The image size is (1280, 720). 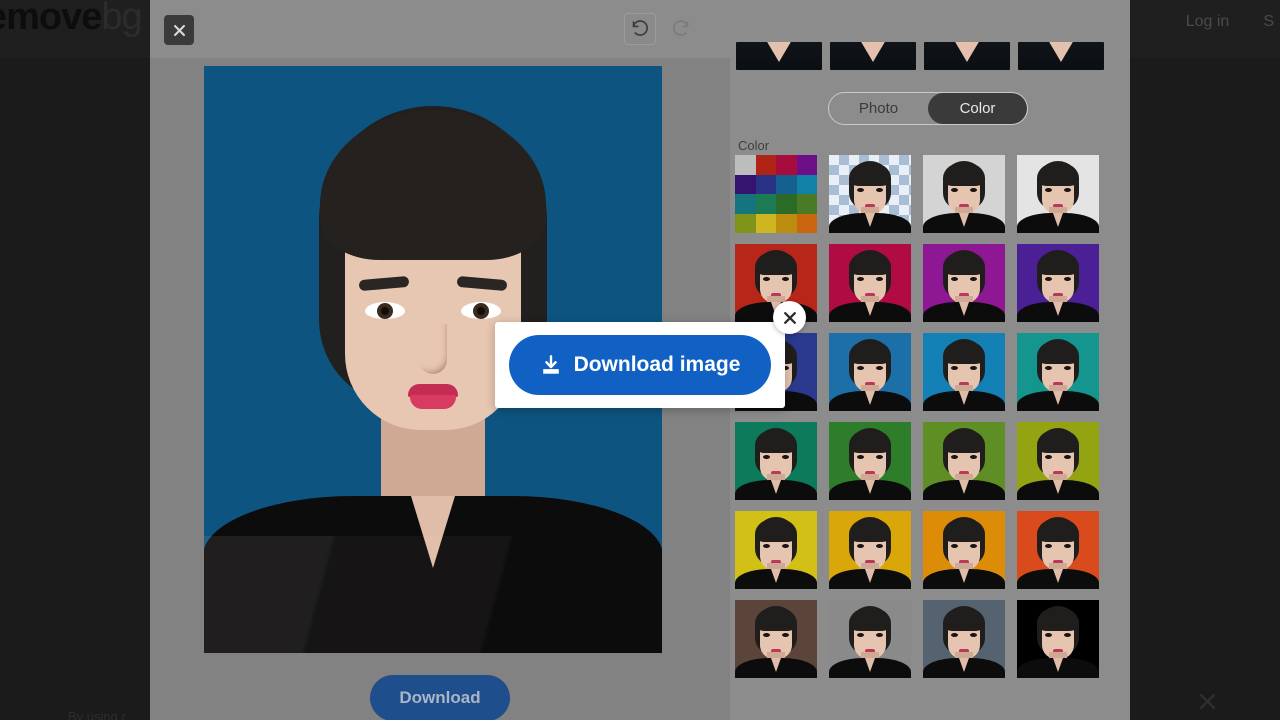 I want to click on color-swatch-transparent, so click(x=870, y=194).